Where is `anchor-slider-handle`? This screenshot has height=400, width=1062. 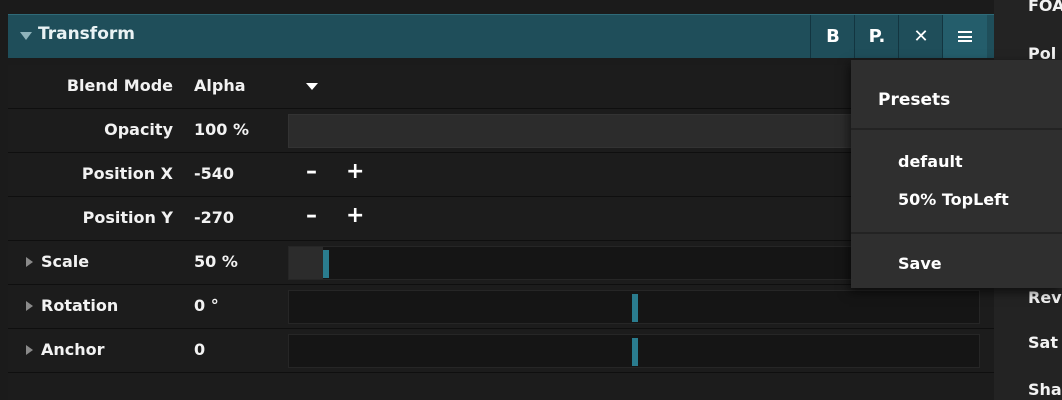
anchor-slider-handle is located at coordinates (635, 352).